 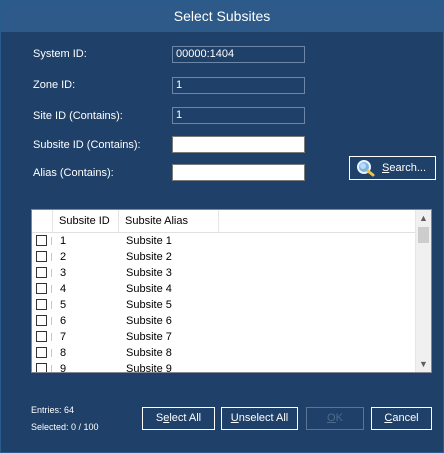 What do you see at coordinates (423, 291) in the screenshot?
I see `vertical-scrollbar: ▲ ▼` at bounding box center [423, 291].